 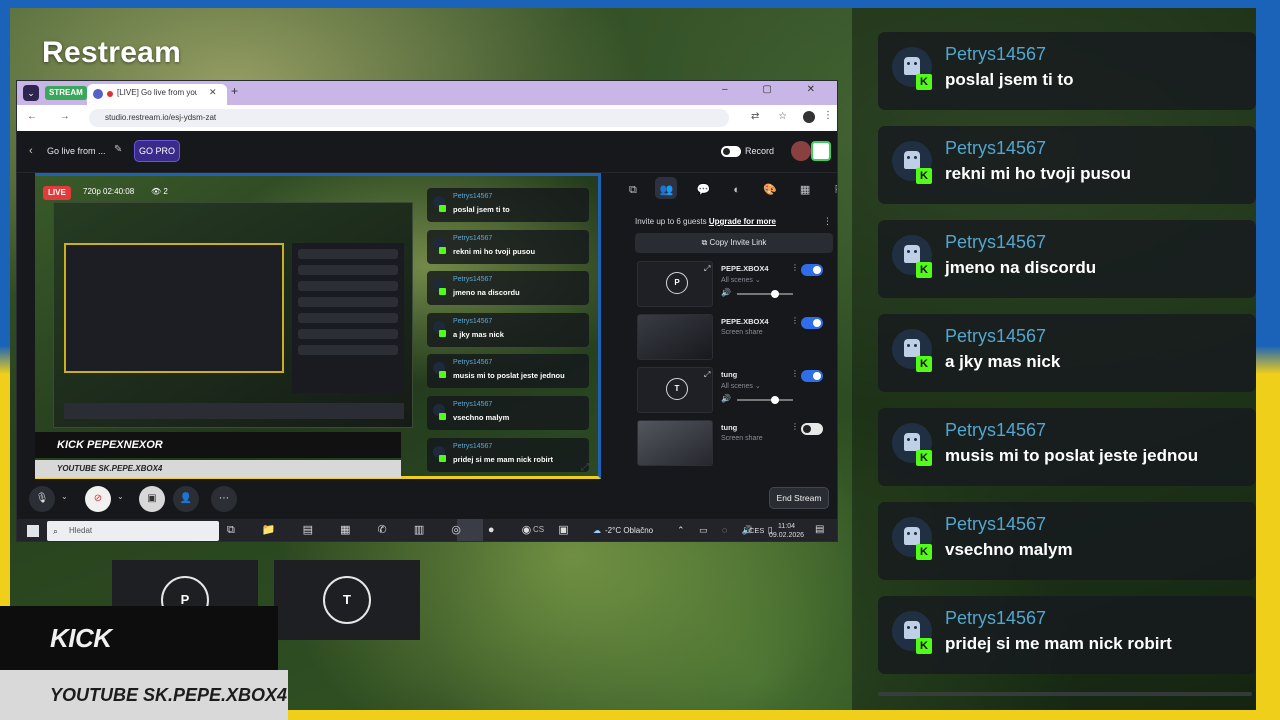 I want to click on language-indicator: CES, so click(x=756, y=530).